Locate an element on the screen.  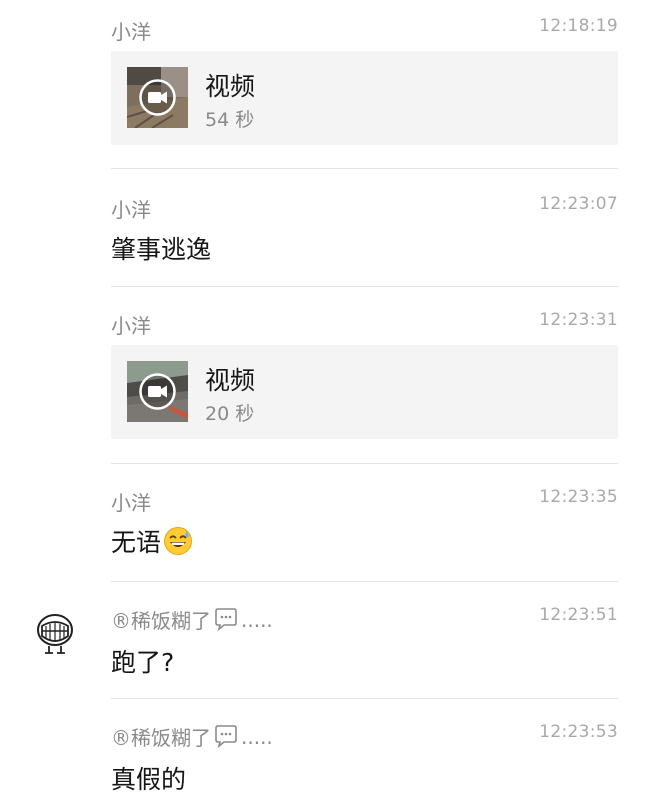
message-time: 12:23:35 is located at coordinates (578, 497).